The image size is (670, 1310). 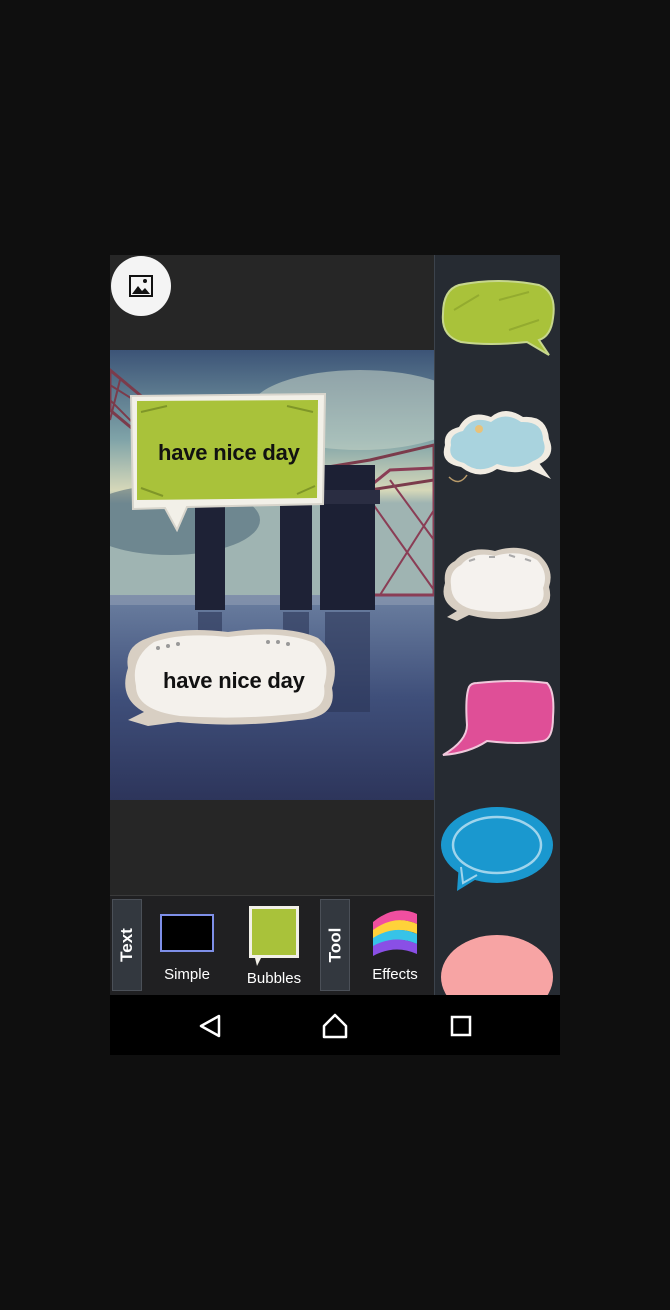 I want to click on bottom-toolbar: Text Simple Bubbles Tool Effects, so click(x=272, y=945).